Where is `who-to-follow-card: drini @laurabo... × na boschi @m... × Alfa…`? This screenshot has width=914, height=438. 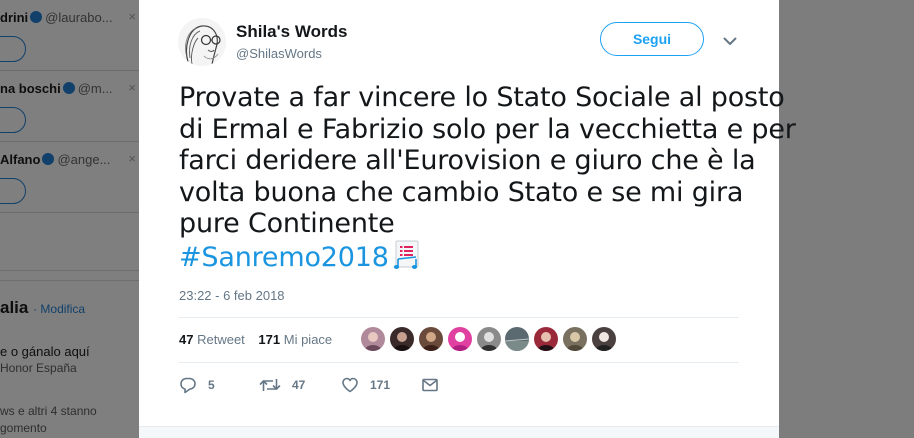
who-to-follow-card: drini @laurabo... × na boschi @m... × Alfa… is located at coordinates (69, 135).